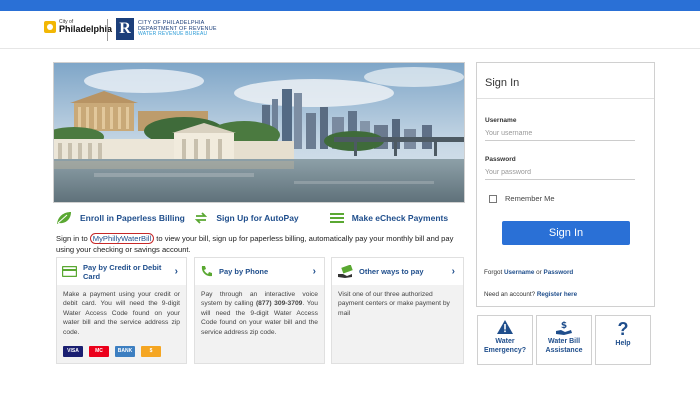 This screenshot has height=400, width=700. What do you see at coordinates (86, 29) in the screenshot?
I see `city-logo-name: Philadelphia` at bounding box center [86, 29].